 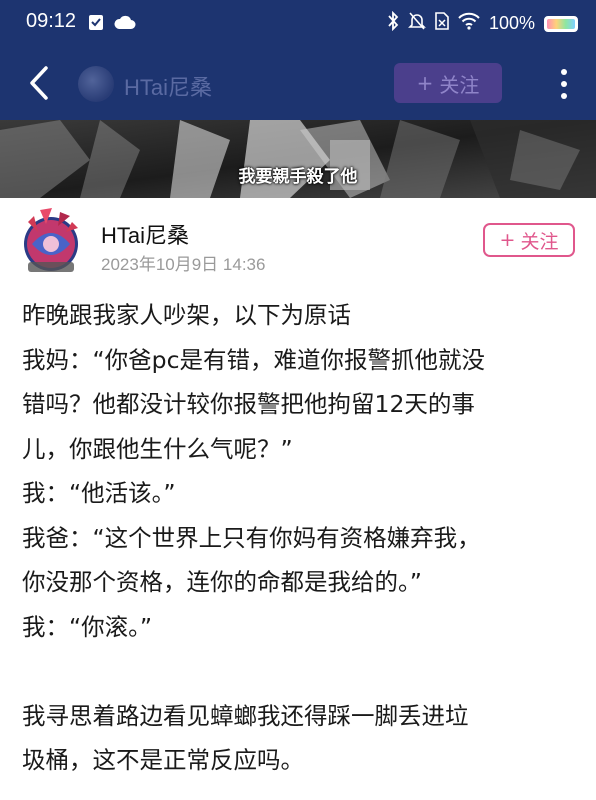 I want to click on sim-icon, so click(x=442, y=23).